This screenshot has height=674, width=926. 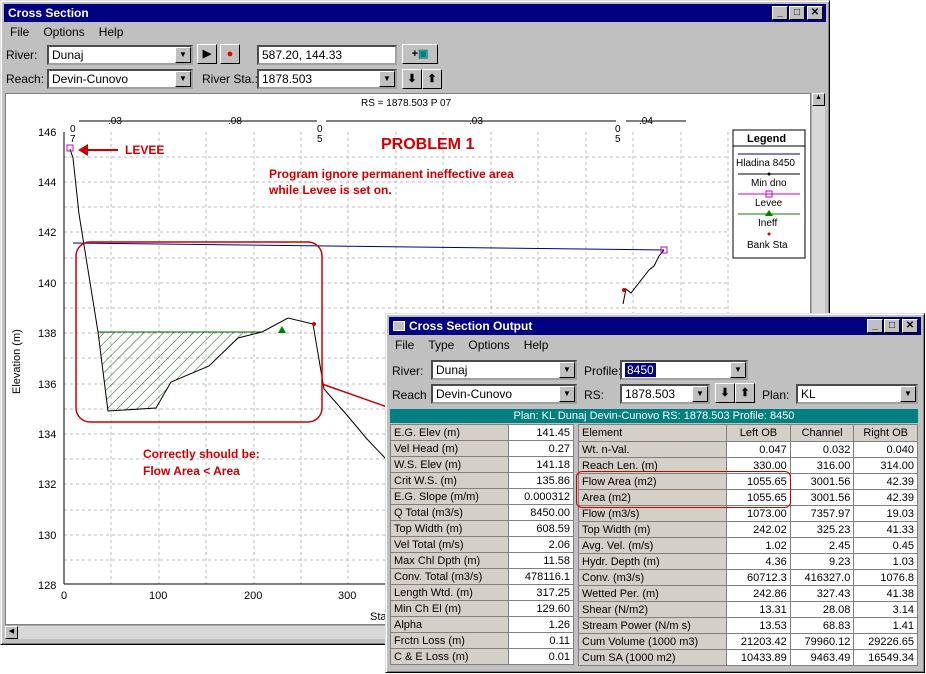 I want to click on plot-horizontal-scrollbar: ◀, so click(x=197, y=632).